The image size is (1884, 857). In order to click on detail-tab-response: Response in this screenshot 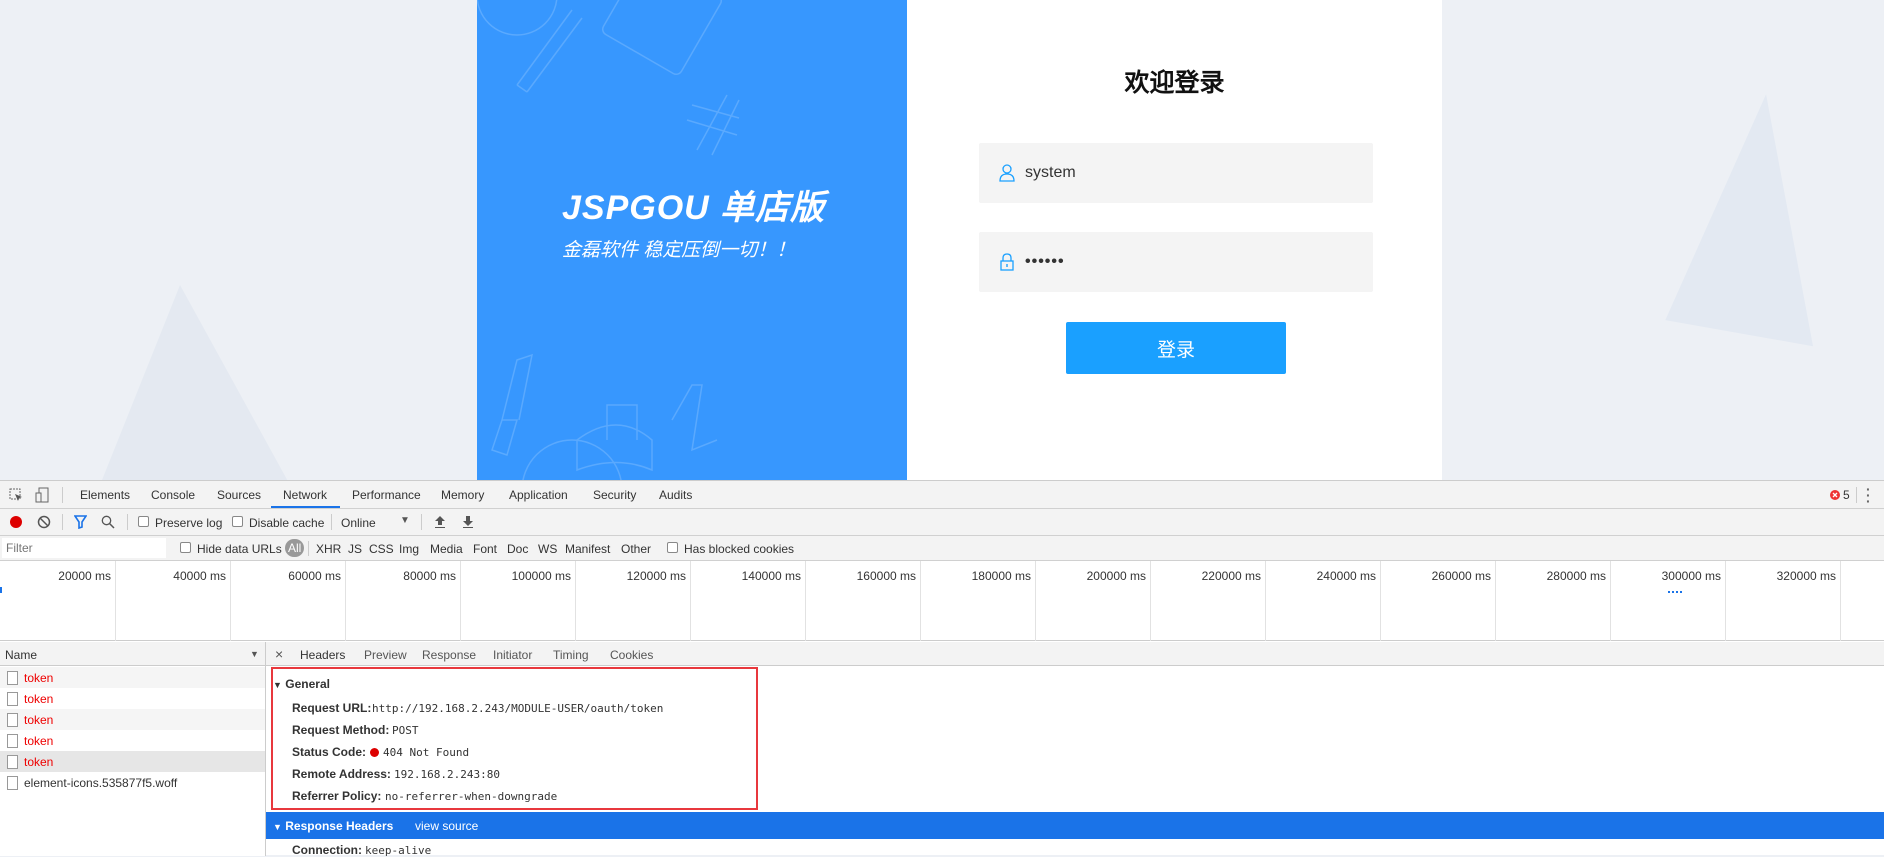, I will do `click(449, 655)`.